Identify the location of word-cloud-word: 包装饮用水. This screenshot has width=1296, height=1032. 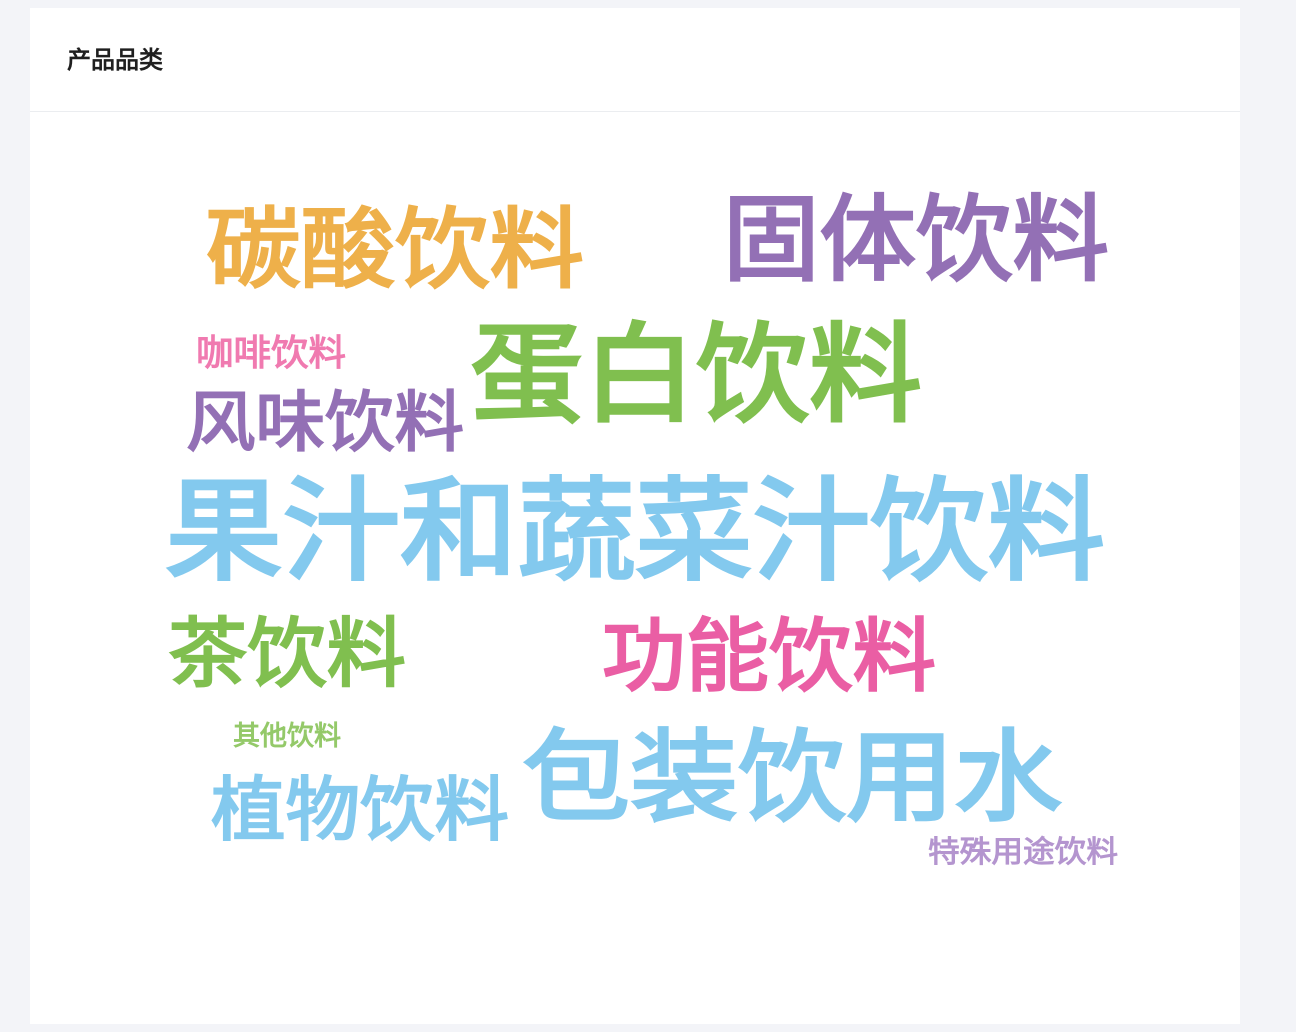
(792, 777).